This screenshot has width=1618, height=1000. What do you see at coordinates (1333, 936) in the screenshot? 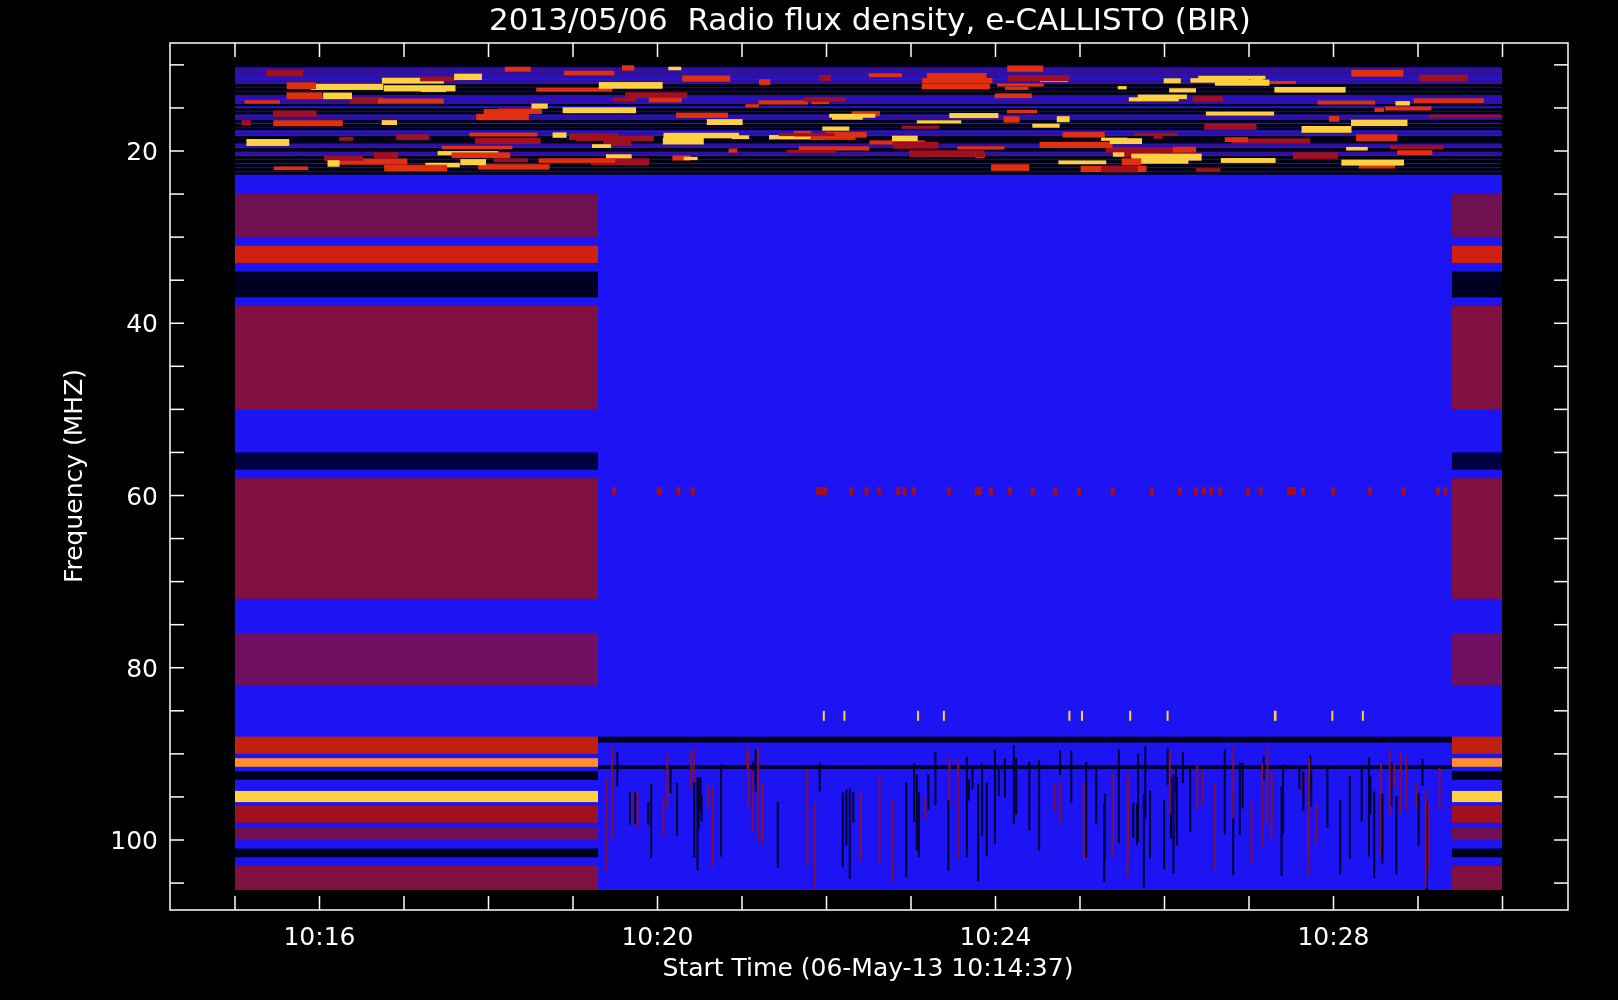
I see `x-tick-label: 10:28` at bounding box center [1333, 936].